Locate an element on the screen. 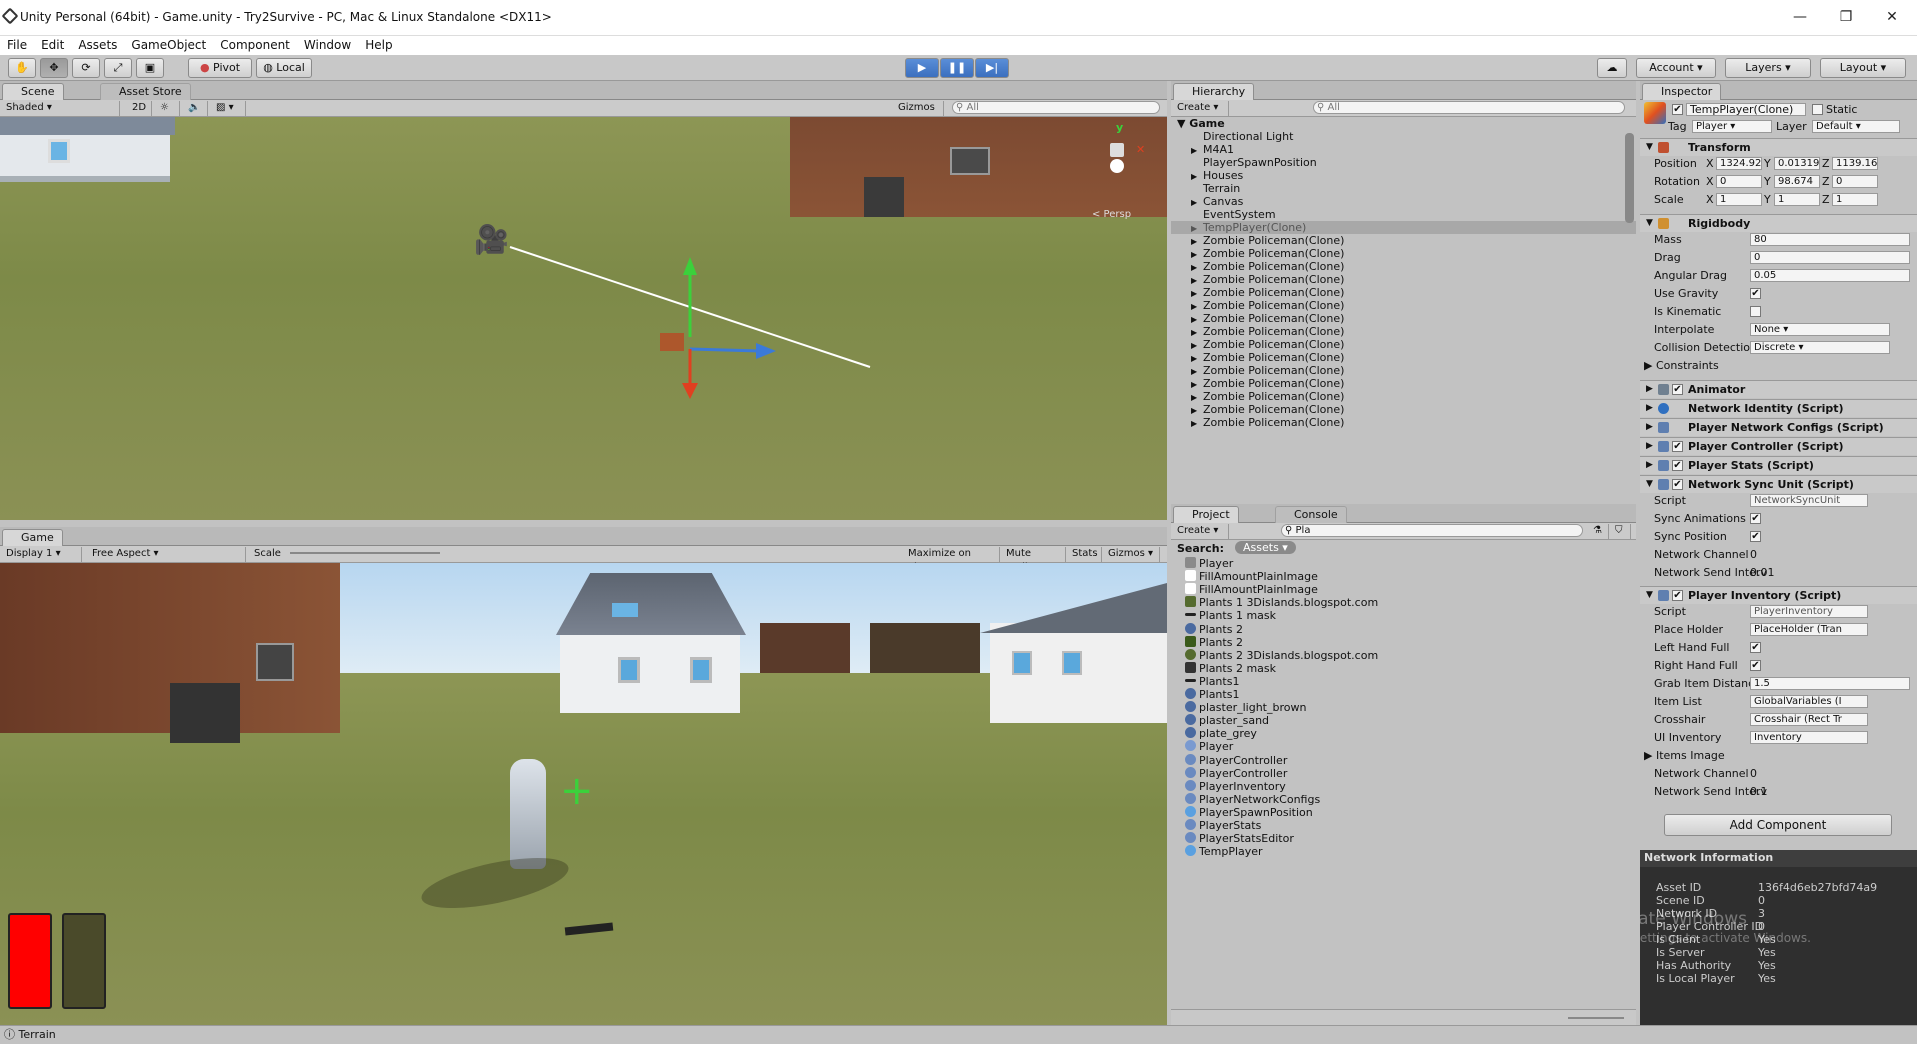  menu-component: Component is located at coordinates (255, 44).